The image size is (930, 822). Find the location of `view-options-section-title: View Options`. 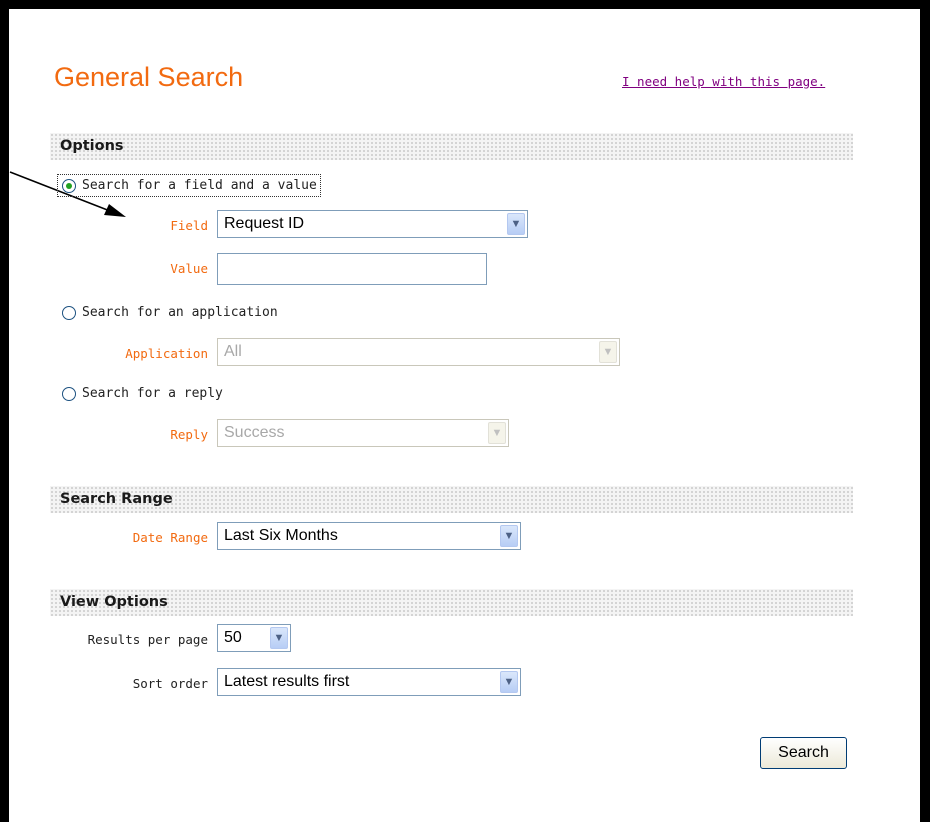

view-options-section-title: View Options is located at coordinates (114, 602).